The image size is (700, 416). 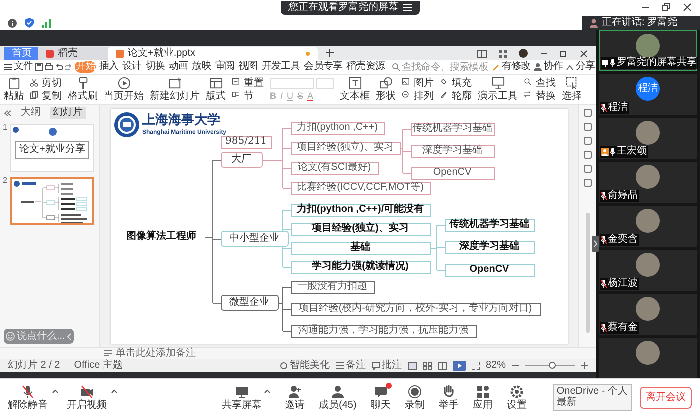 I want to click on notes-placeholder: 单击此处添加备注, so click(x=156, y=353).